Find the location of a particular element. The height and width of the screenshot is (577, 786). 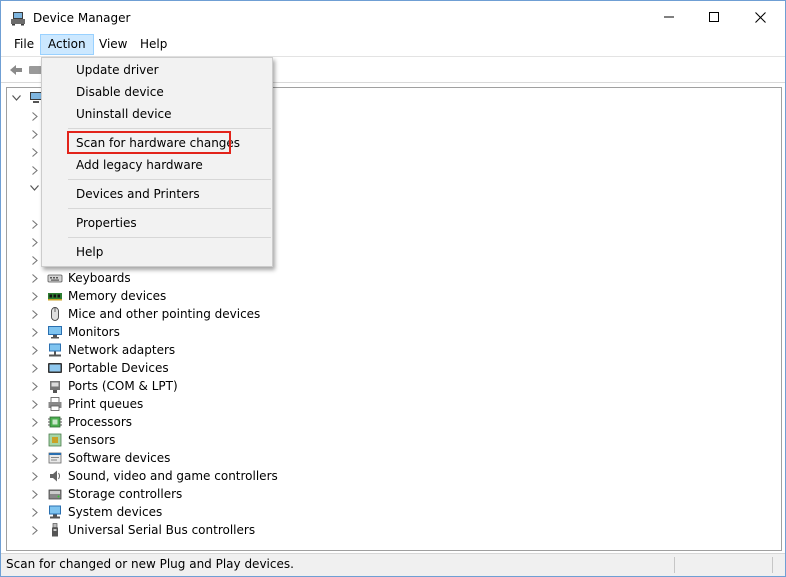

tree-row-sensor: Sensors is located at coordinates (387, 440).